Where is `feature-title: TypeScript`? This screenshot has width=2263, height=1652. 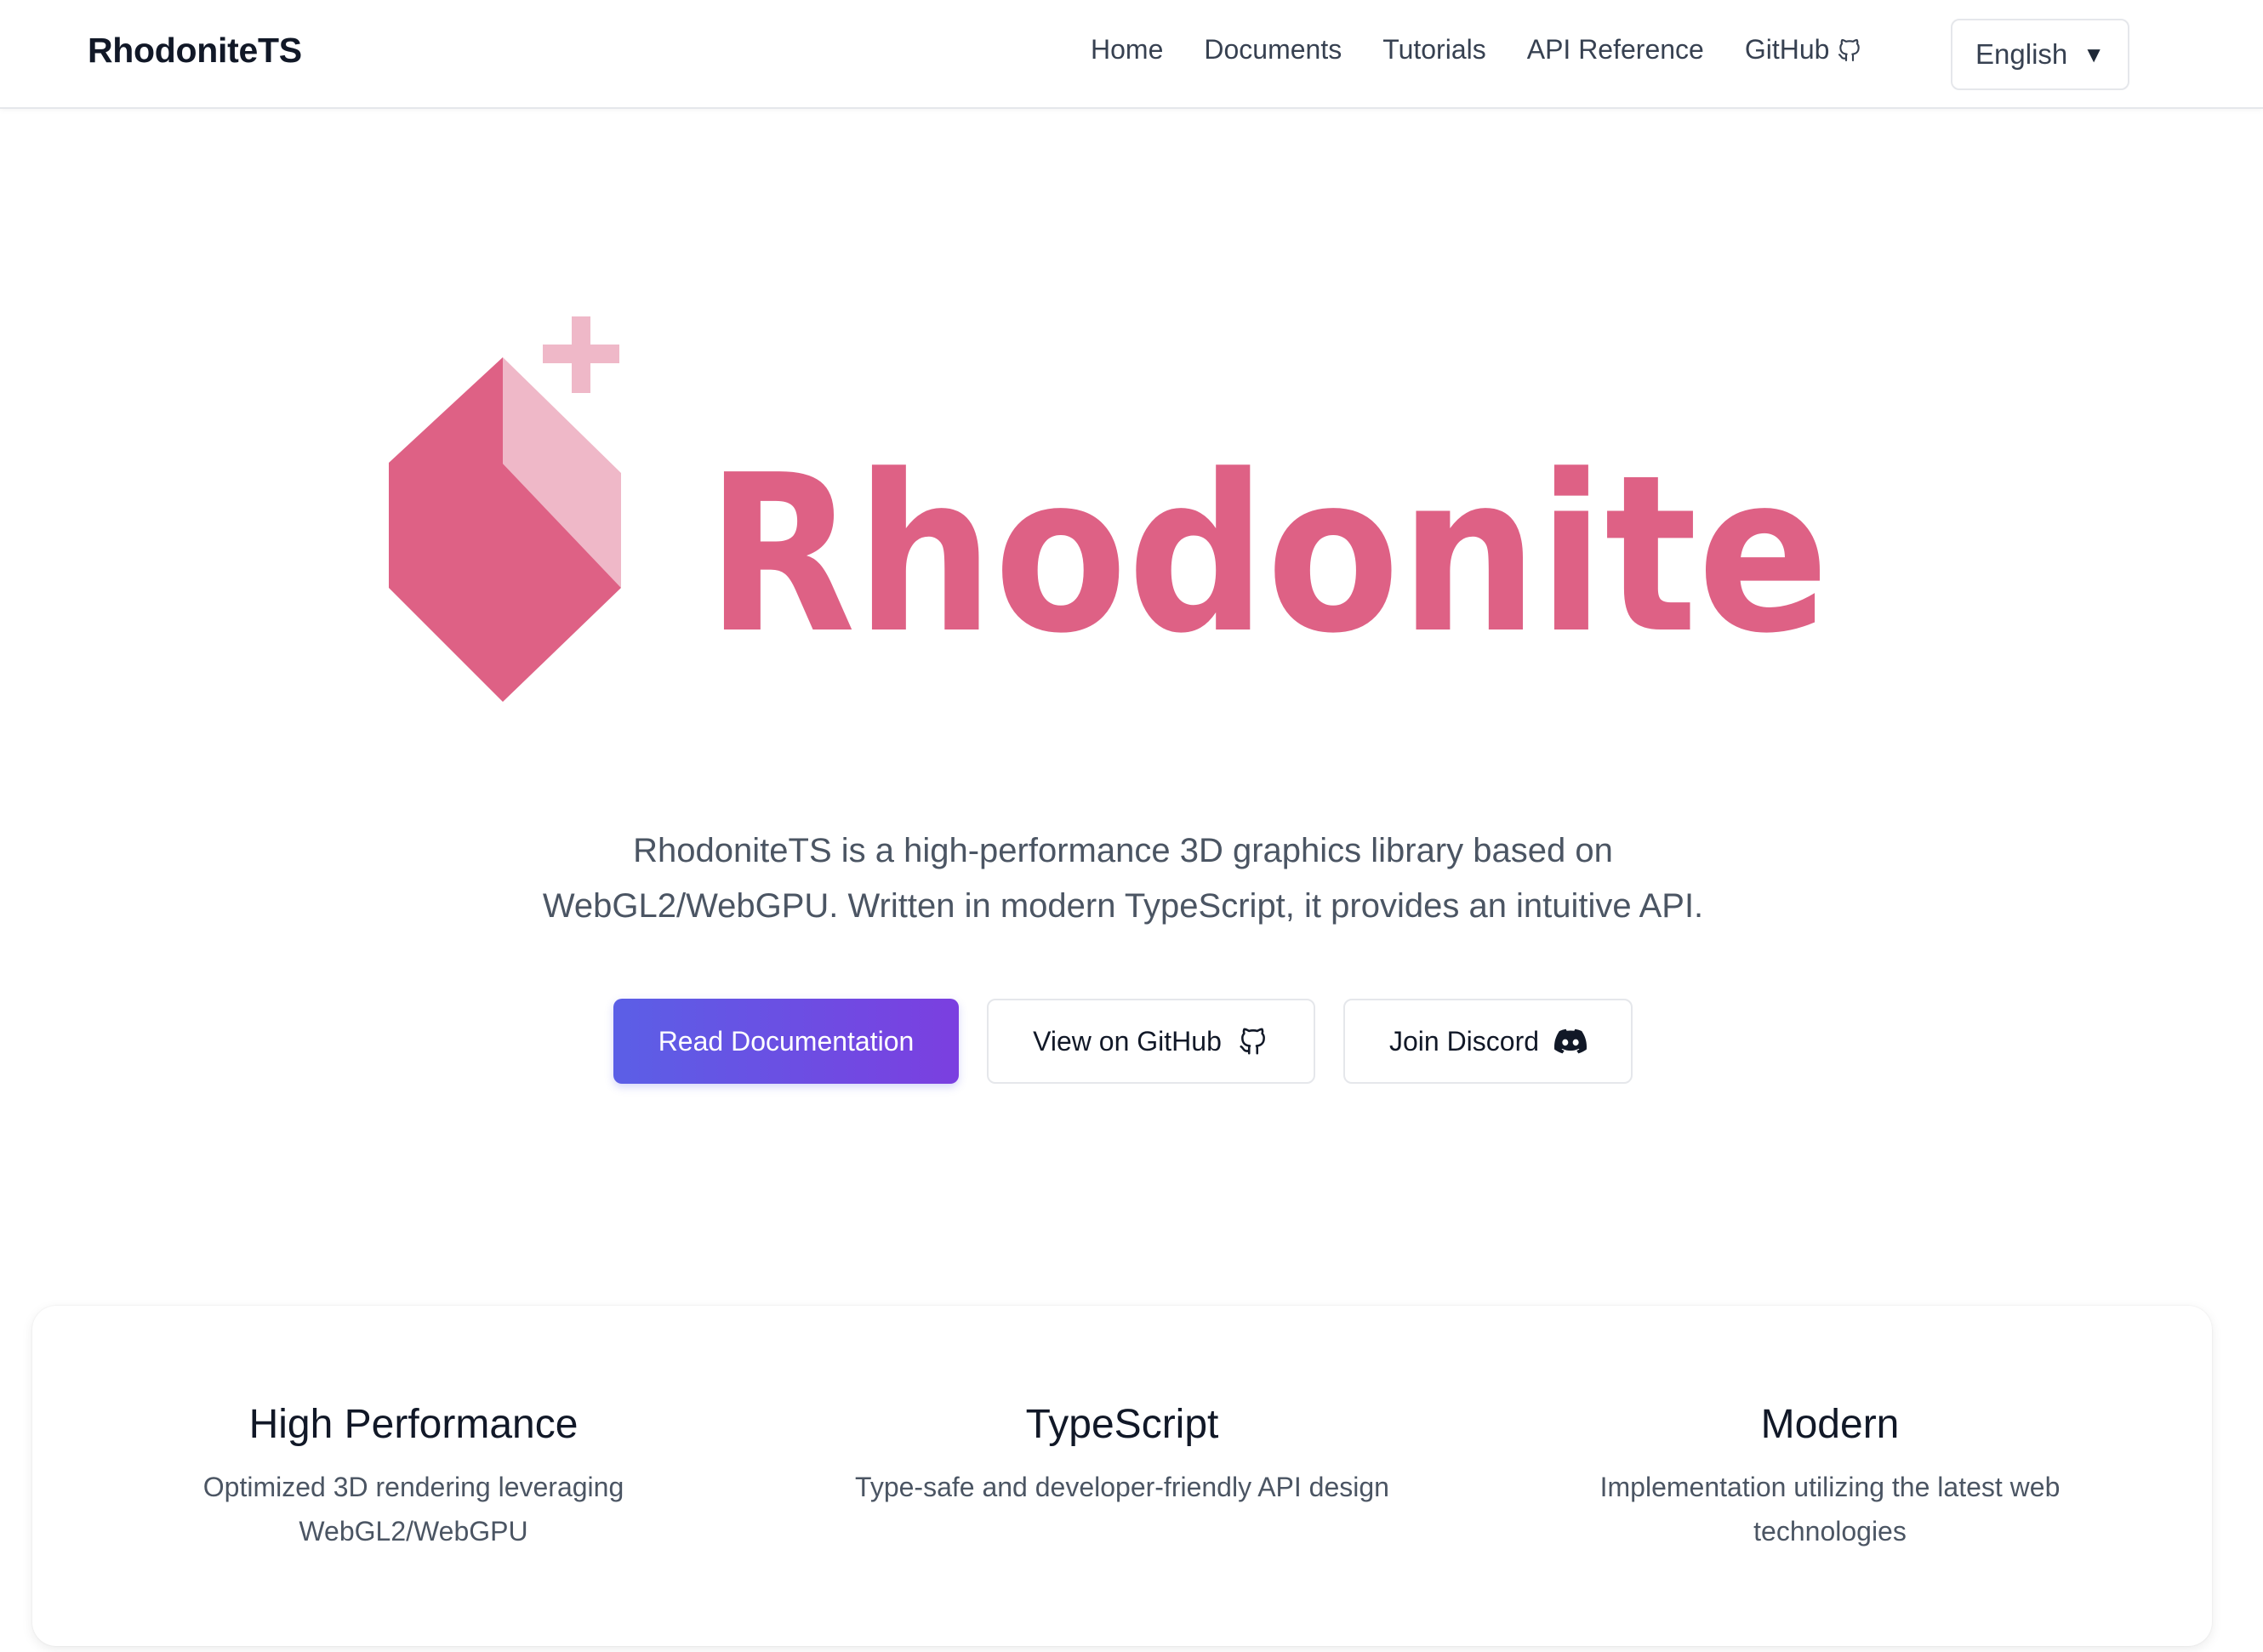 feature-title: TypeScript is located at coordinates (1122, 1424).